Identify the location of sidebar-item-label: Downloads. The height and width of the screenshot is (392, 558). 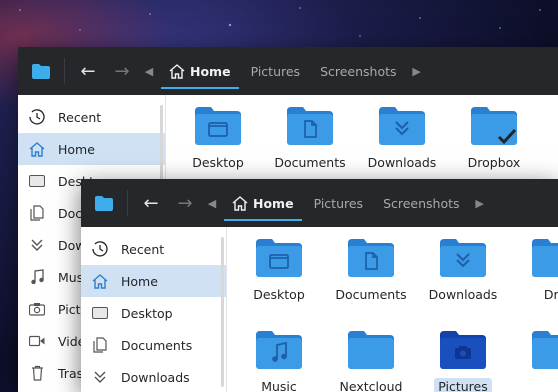
(155, 377).